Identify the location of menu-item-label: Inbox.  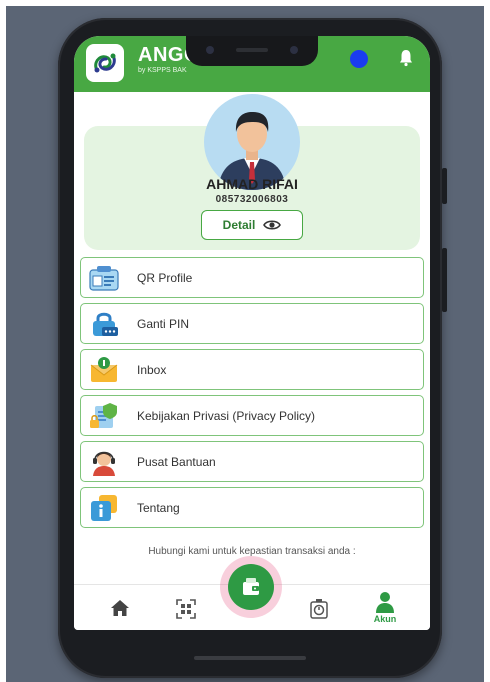
(152, 370).